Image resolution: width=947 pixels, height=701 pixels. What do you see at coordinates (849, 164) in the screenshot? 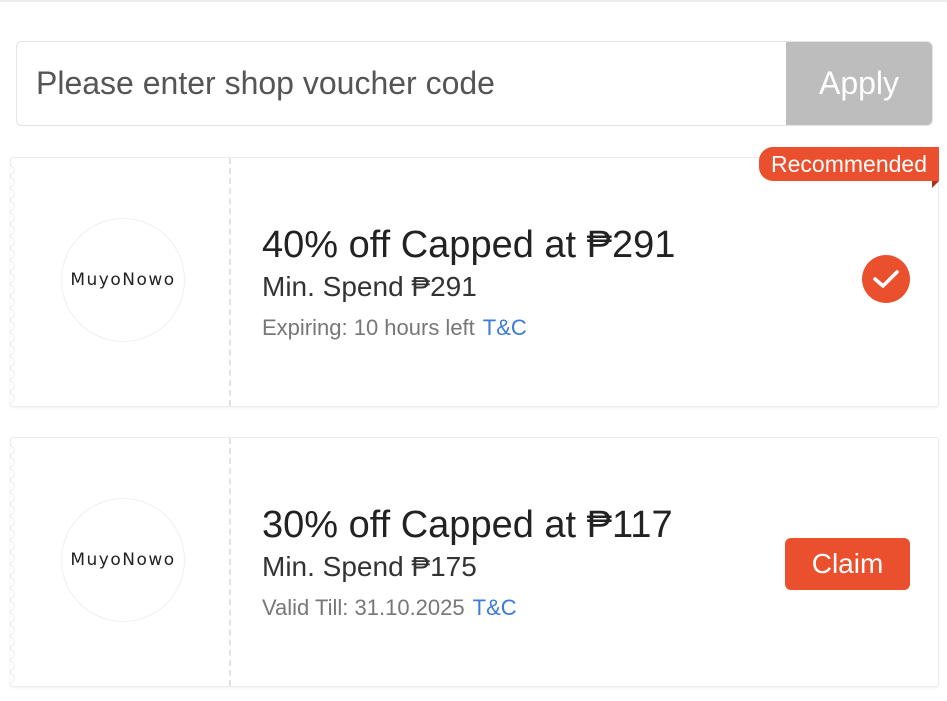
I see `recommended-badge: Recommended` at bounding box center [849, 164].